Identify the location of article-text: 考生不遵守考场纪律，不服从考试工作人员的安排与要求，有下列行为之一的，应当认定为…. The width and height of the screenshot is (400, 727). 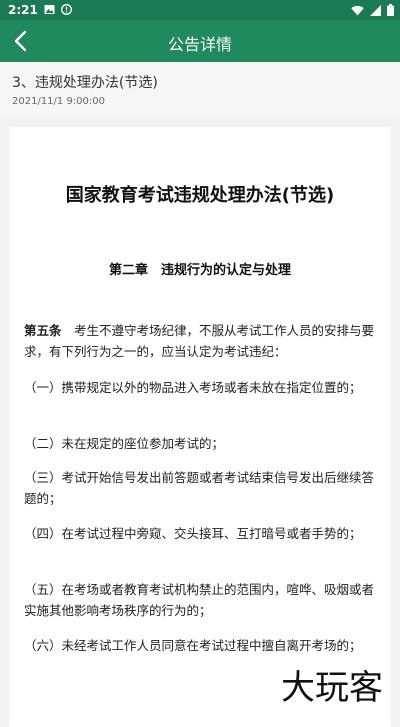
(199, 341).